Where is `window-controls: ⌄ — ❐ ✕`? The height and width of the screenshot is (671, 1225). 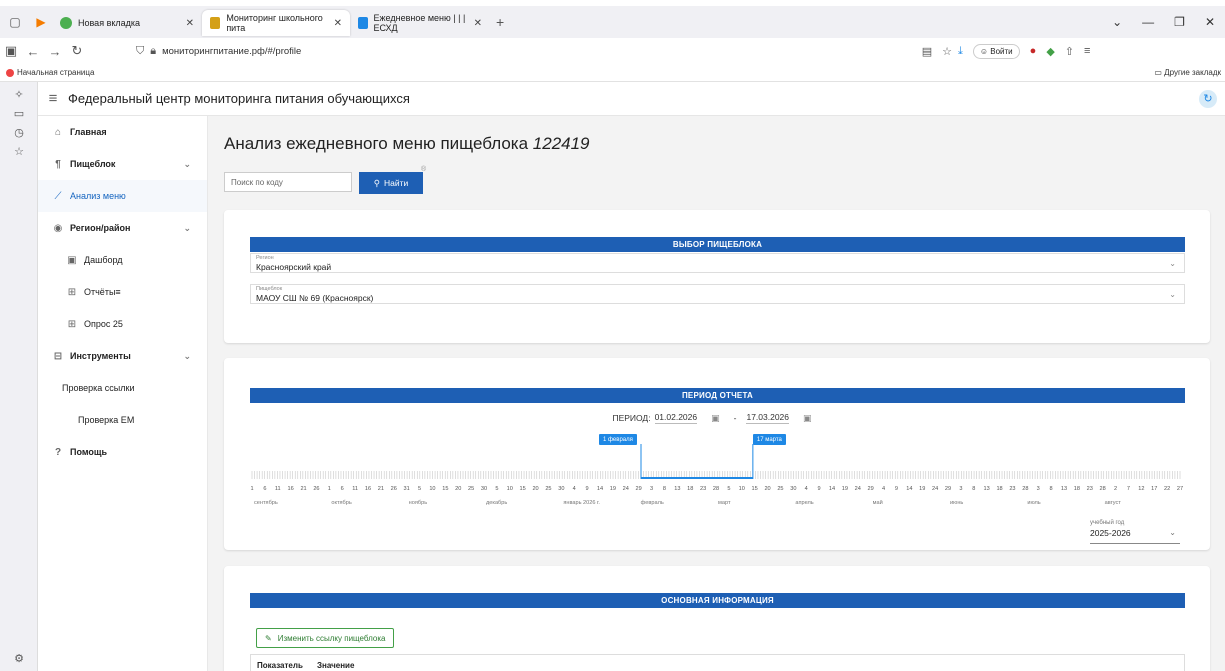
window-controls: ⌄ — ❐ ✕ is located at coordinates (1168, 22).